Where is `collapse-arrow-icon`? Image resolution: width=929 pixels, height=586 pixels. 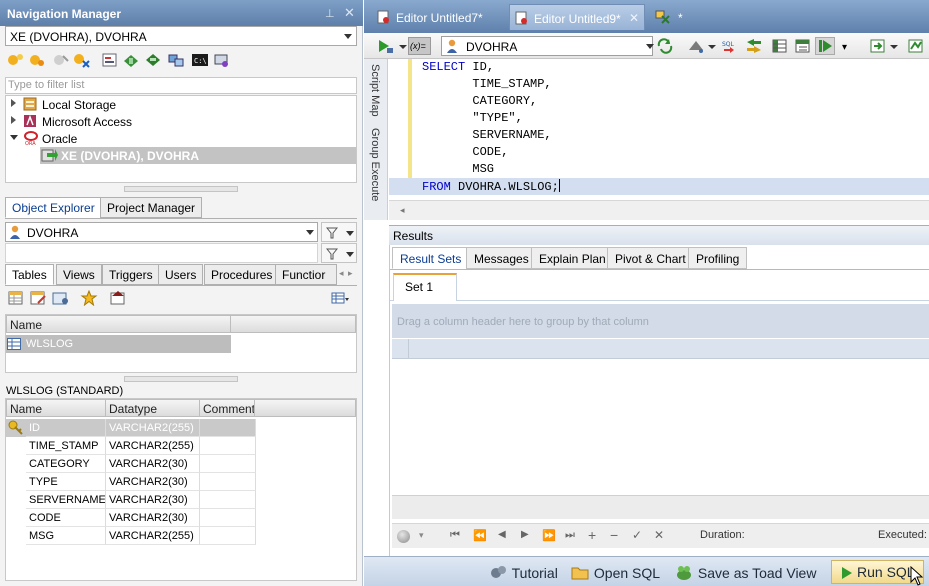 collapse-arrow-icon is located at coordinates (14, 137).